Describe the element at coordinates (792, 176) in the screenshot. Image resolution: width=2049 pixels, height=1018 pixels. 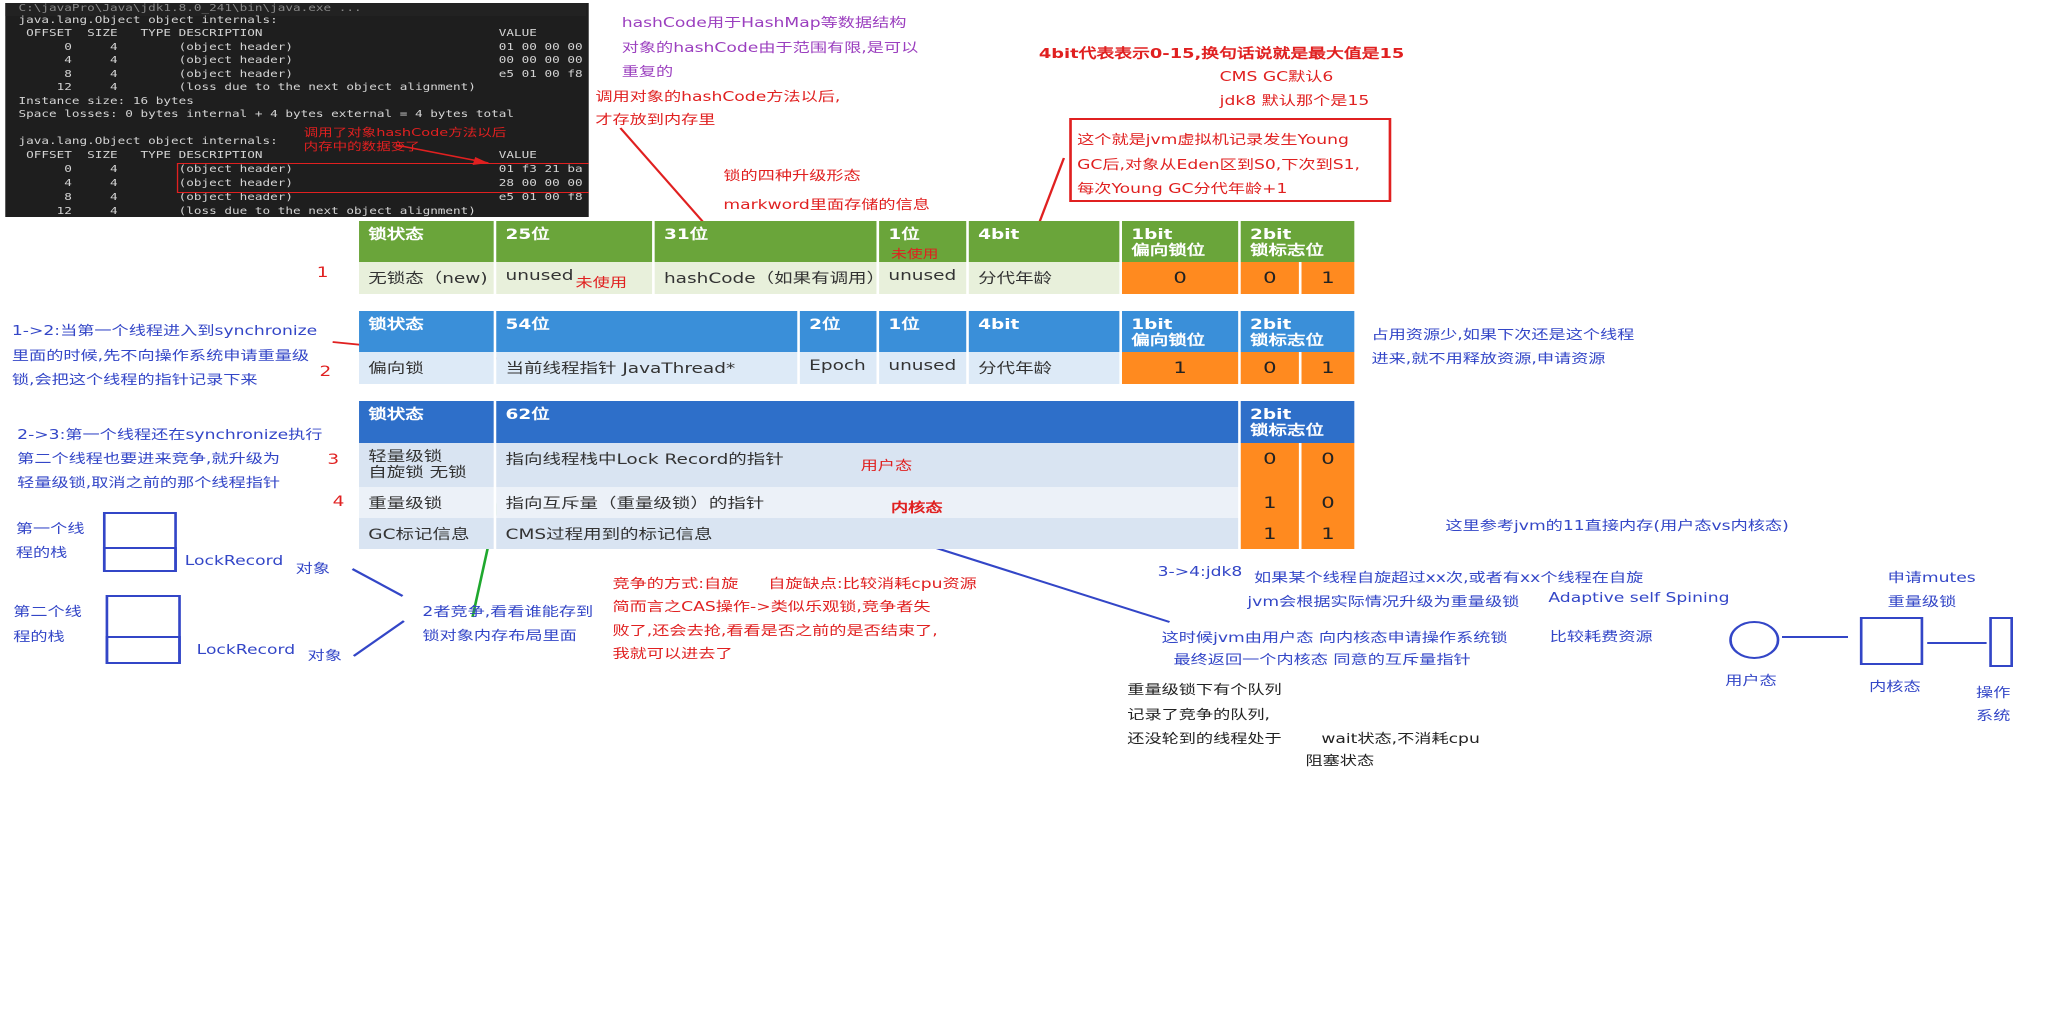
I see `note-four-forms: 锁的四种升级形态` at that location.